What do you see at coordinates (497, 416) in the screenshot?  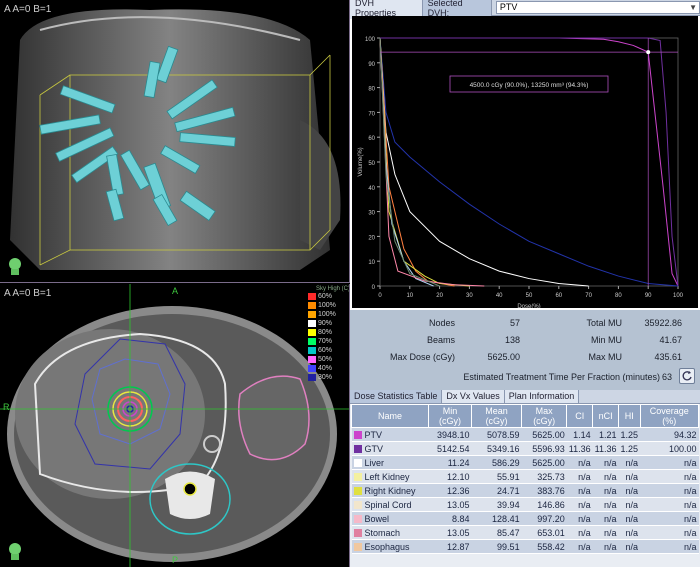 I see `col-mean: Mean (cGy)` at bounding box center [497, 416].